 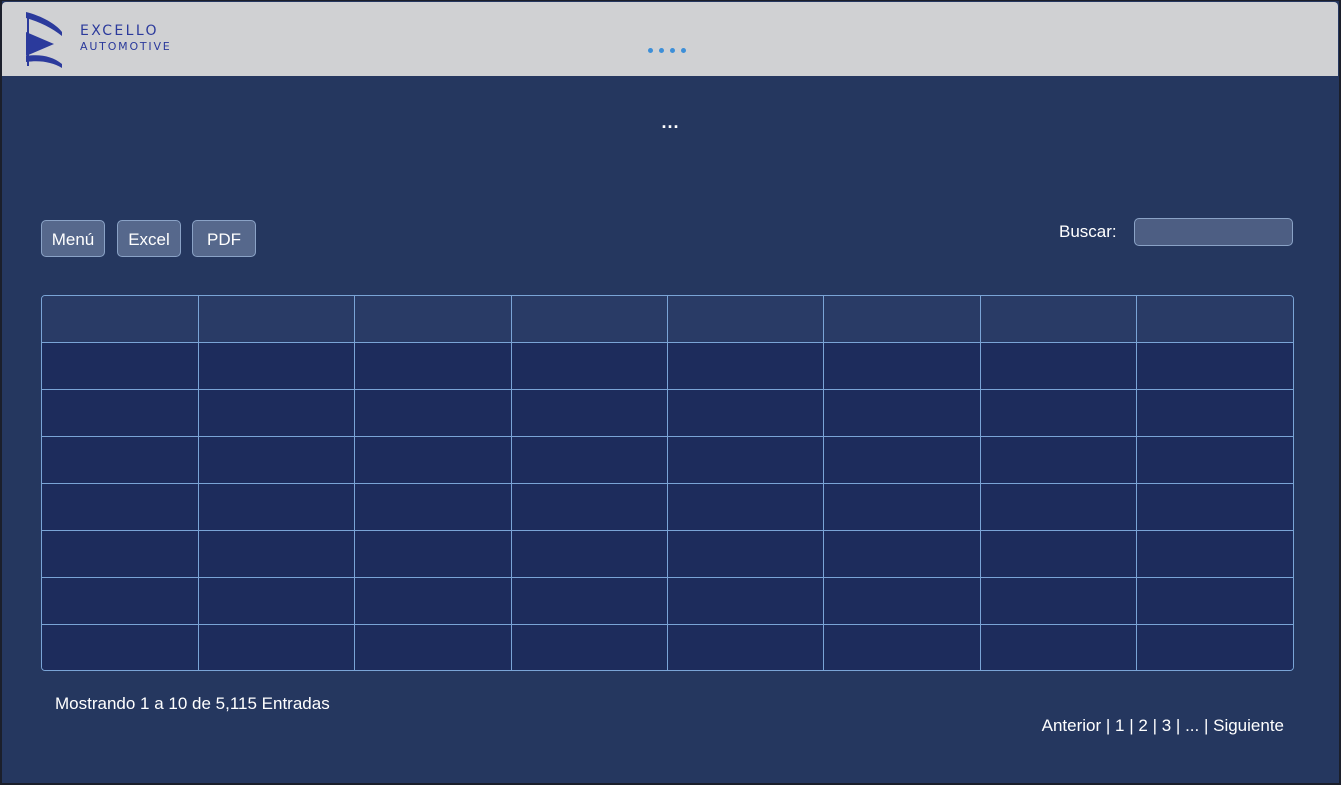 What do you see at coordinates (126, 46) in the screenshot?
I see `brand-name-line2: AUTOMOTIVE` at bounding box center [126, 46].